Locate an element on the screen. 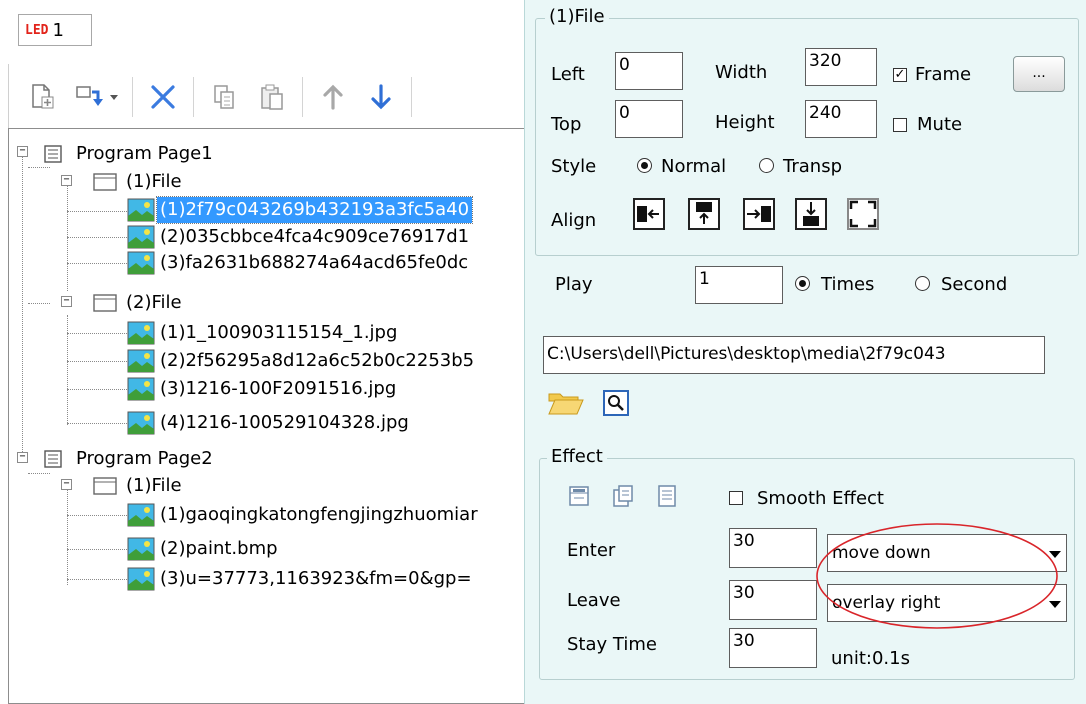 Image resolution: width=1086 pixels, height=704 pixels. play-count-input: 1 is located at coordinates (739, 285).